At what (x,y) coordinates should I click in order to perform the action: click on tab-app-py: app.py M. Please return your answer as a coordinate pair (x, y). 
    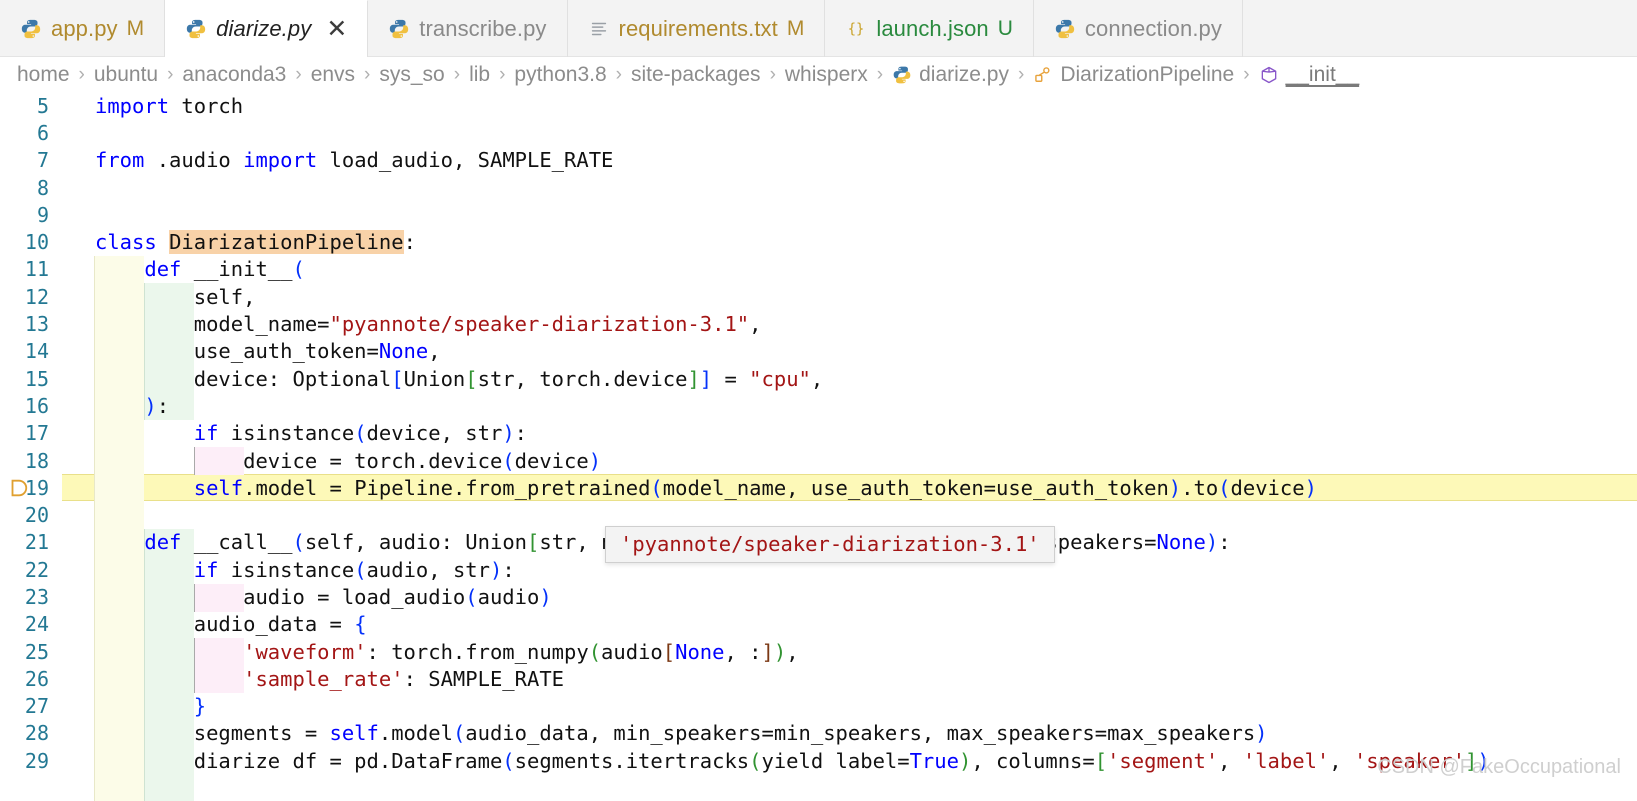
    Looking at the image, I should click on (83, 28).